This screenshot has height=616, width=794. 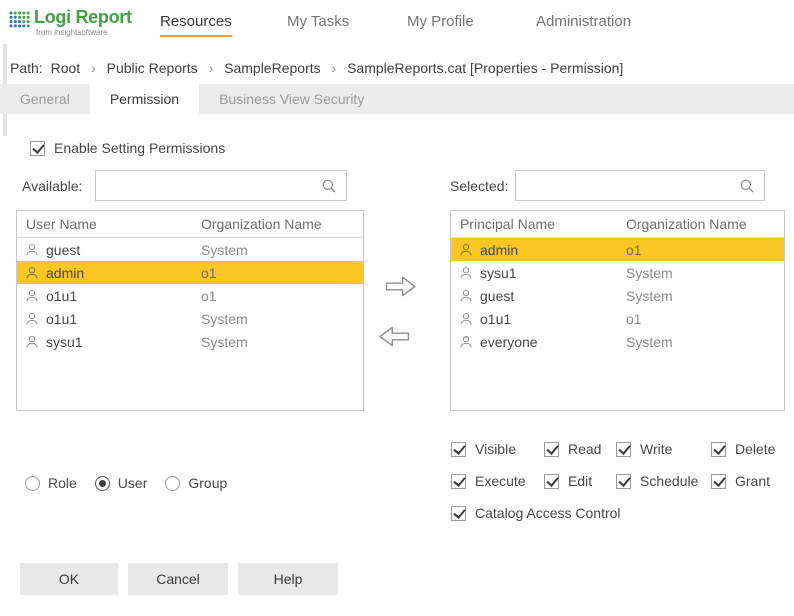 I want to click on checkbox-delete: Delete, so click(x=743, y=449).